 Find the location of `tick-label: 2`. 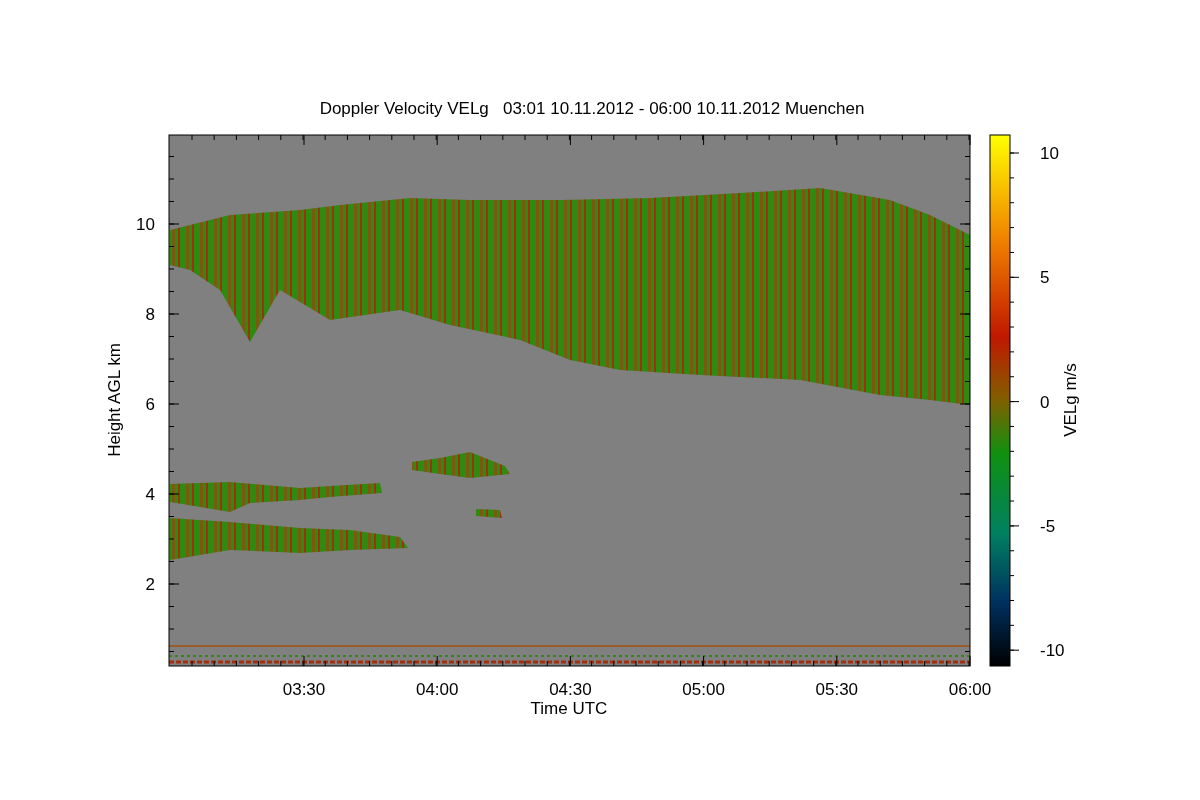

tick-label: 2 is located at coordinates (150, 584).